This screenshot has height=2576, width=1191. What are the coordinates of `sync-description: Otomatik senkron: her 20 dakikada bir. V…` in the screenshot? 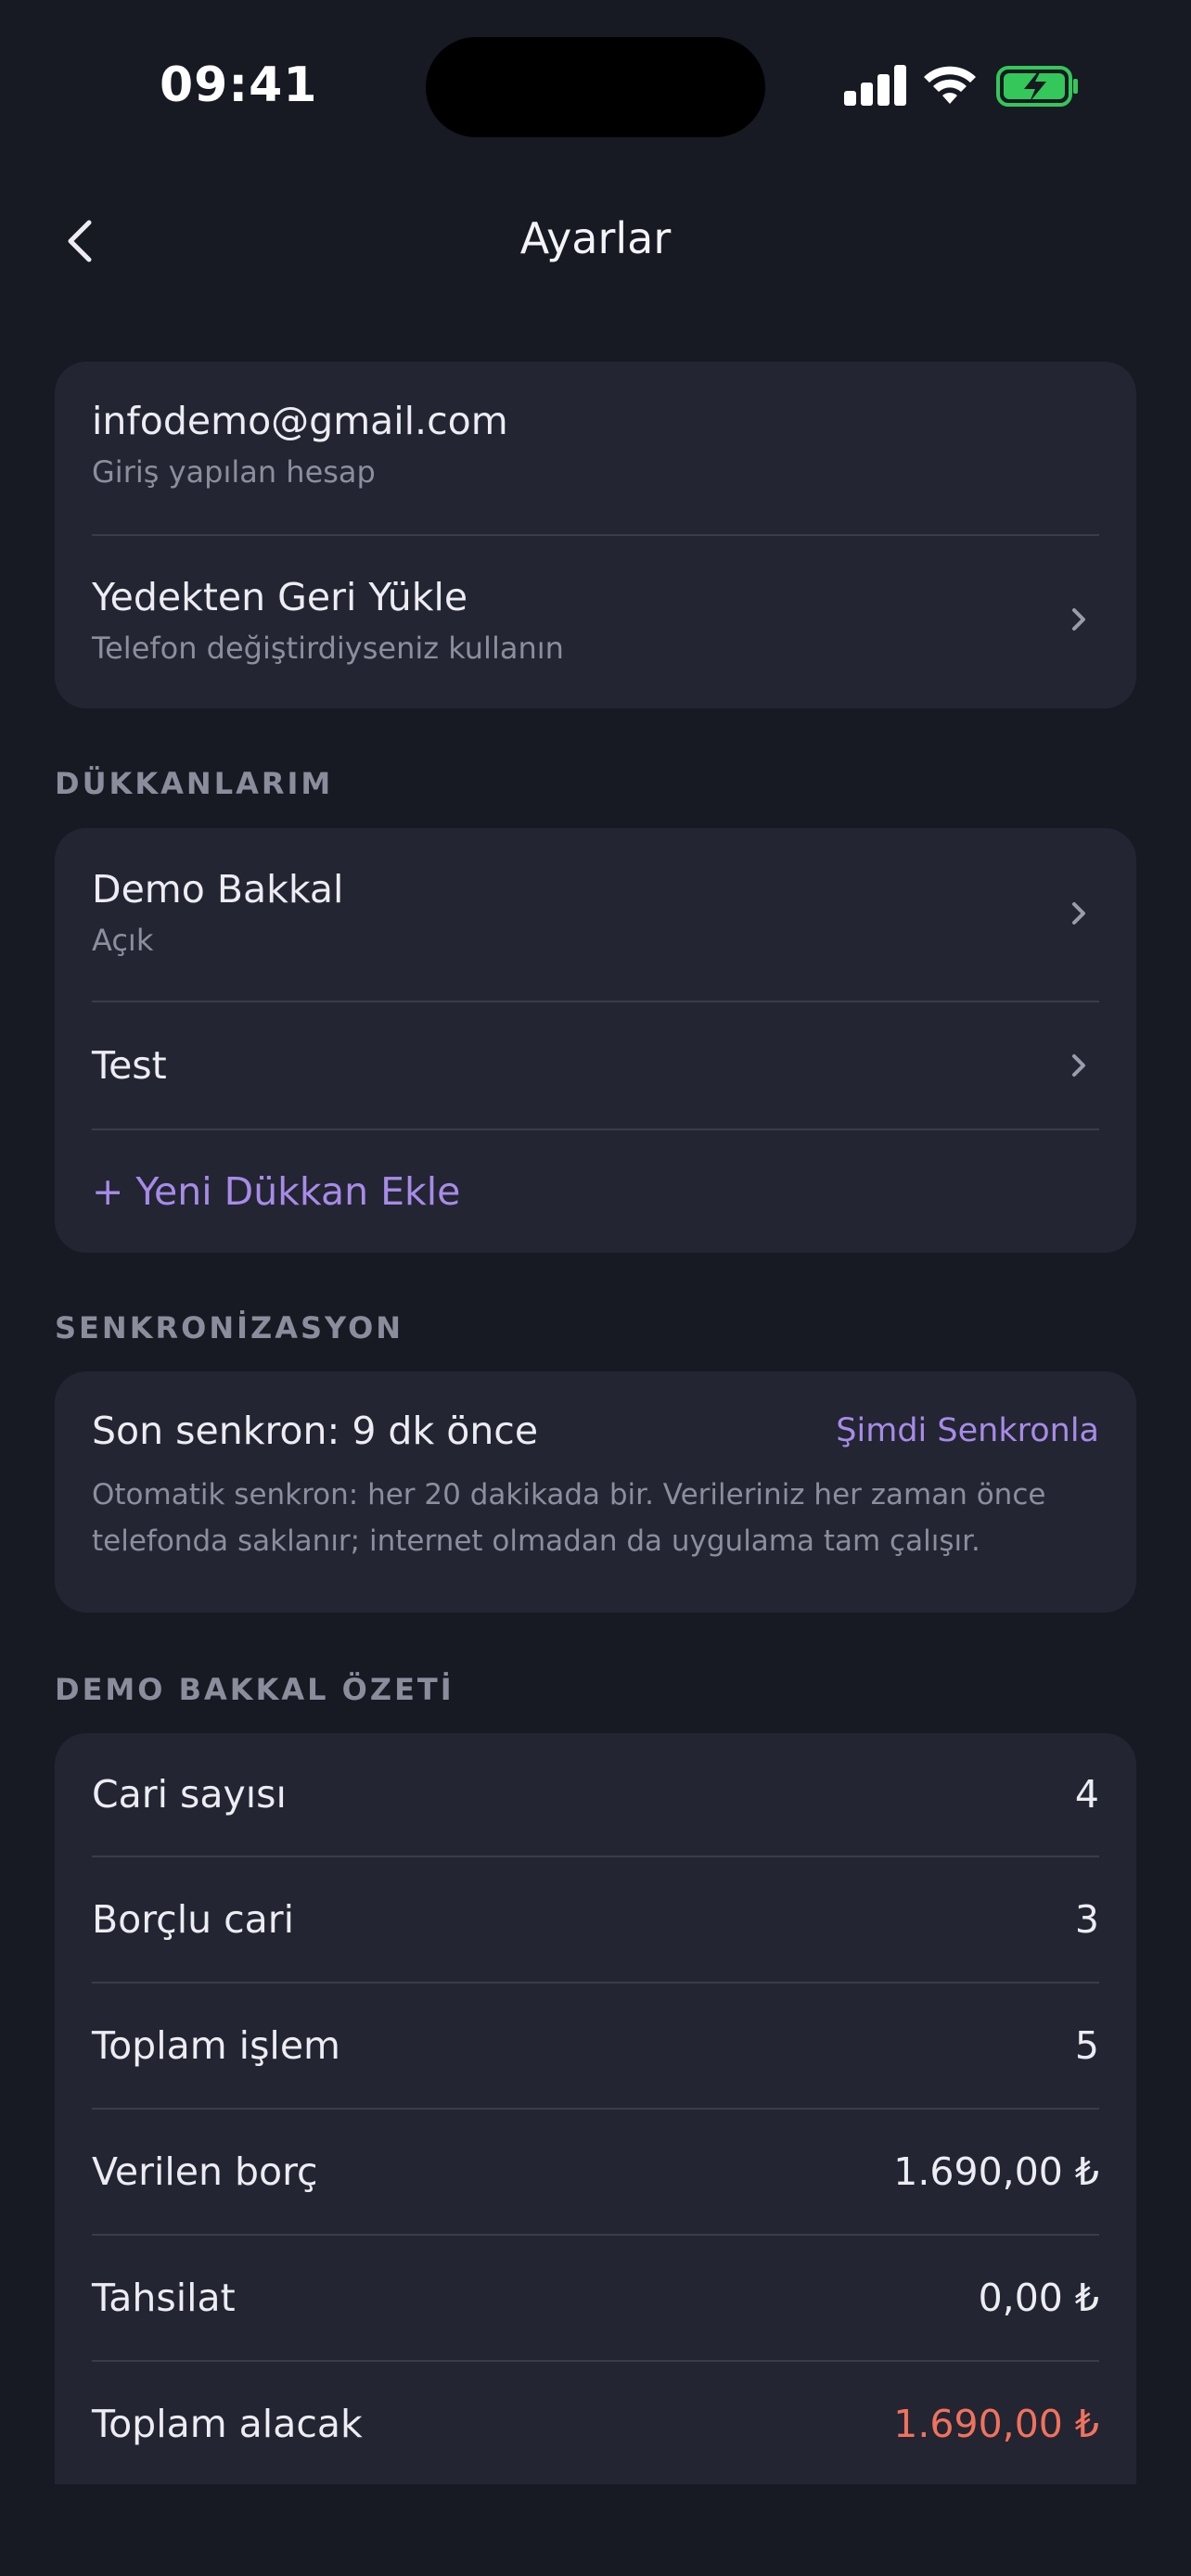 It's located at (569, 1518).